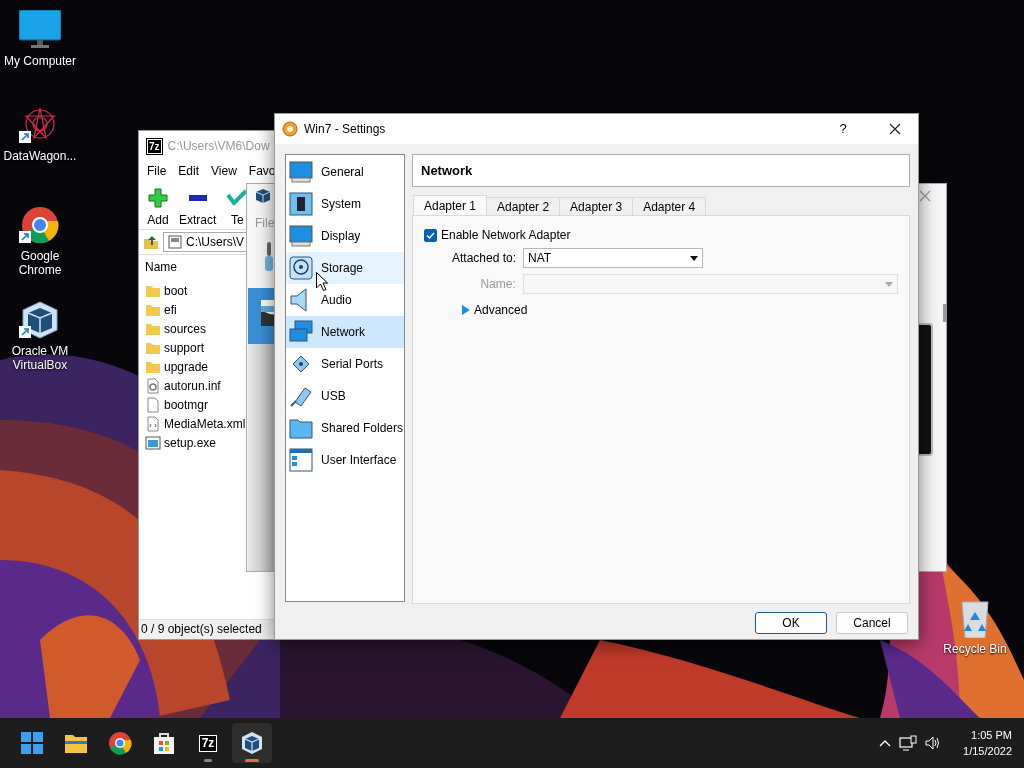 This screenshot has height=768, width=1024. Describe the element at coordinates (933, 743) in the screenshot. I see `volume-icon` at that location.